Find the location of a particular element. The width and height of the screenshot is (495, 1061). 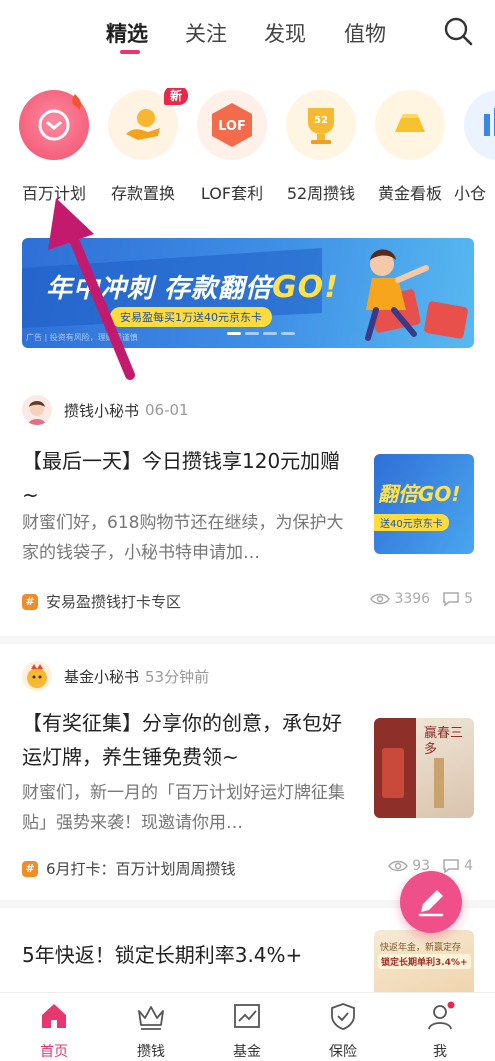

chart-icon is located at coordinates (479, 125).